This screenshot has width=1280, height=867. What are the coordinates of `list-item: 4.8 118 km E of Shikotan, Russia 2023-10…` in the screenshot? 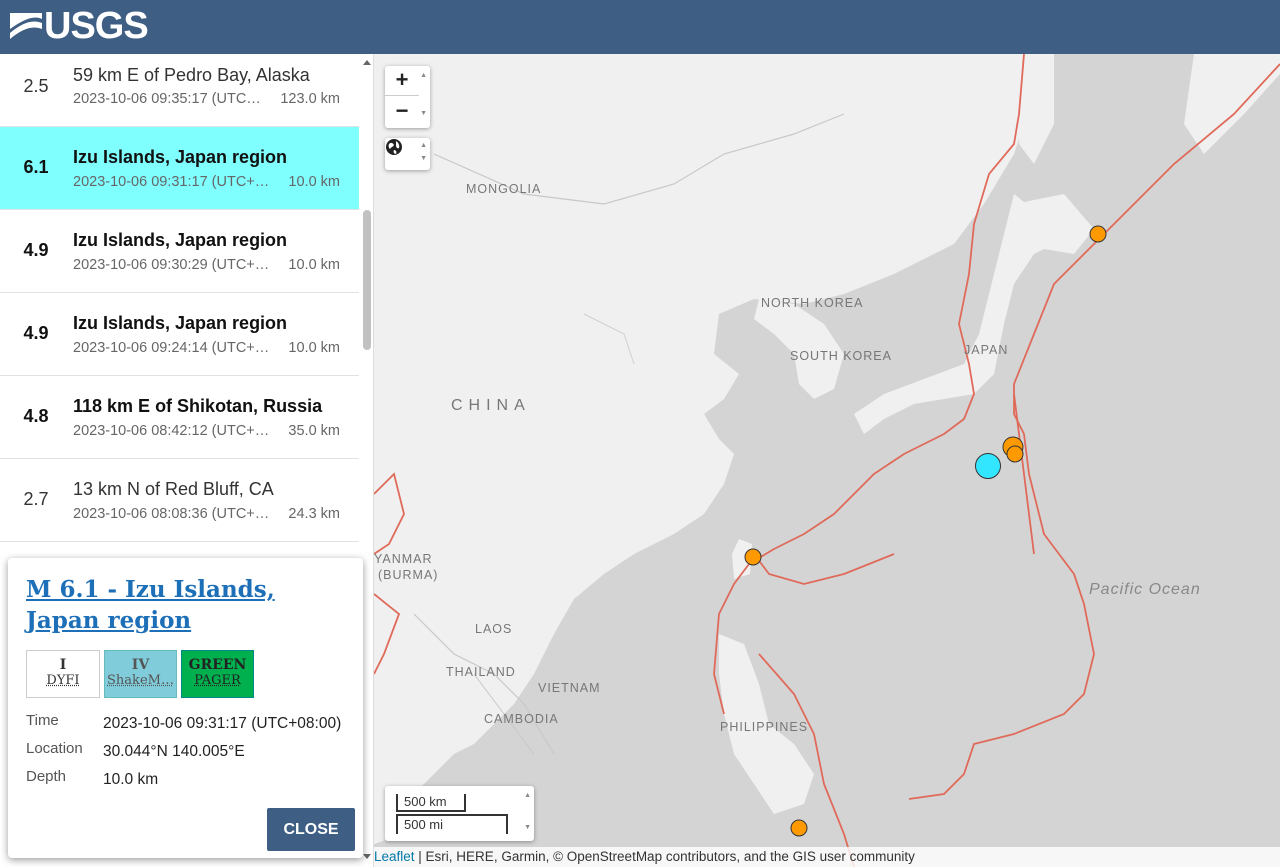 It's located at (179, 417).